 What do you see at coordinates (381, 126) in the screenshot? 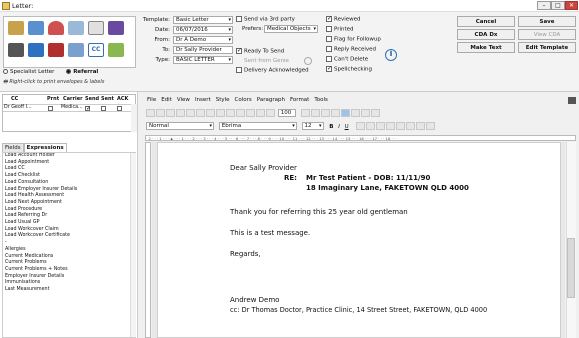
I see `border-3-icon` at bounding box center [381, 126].